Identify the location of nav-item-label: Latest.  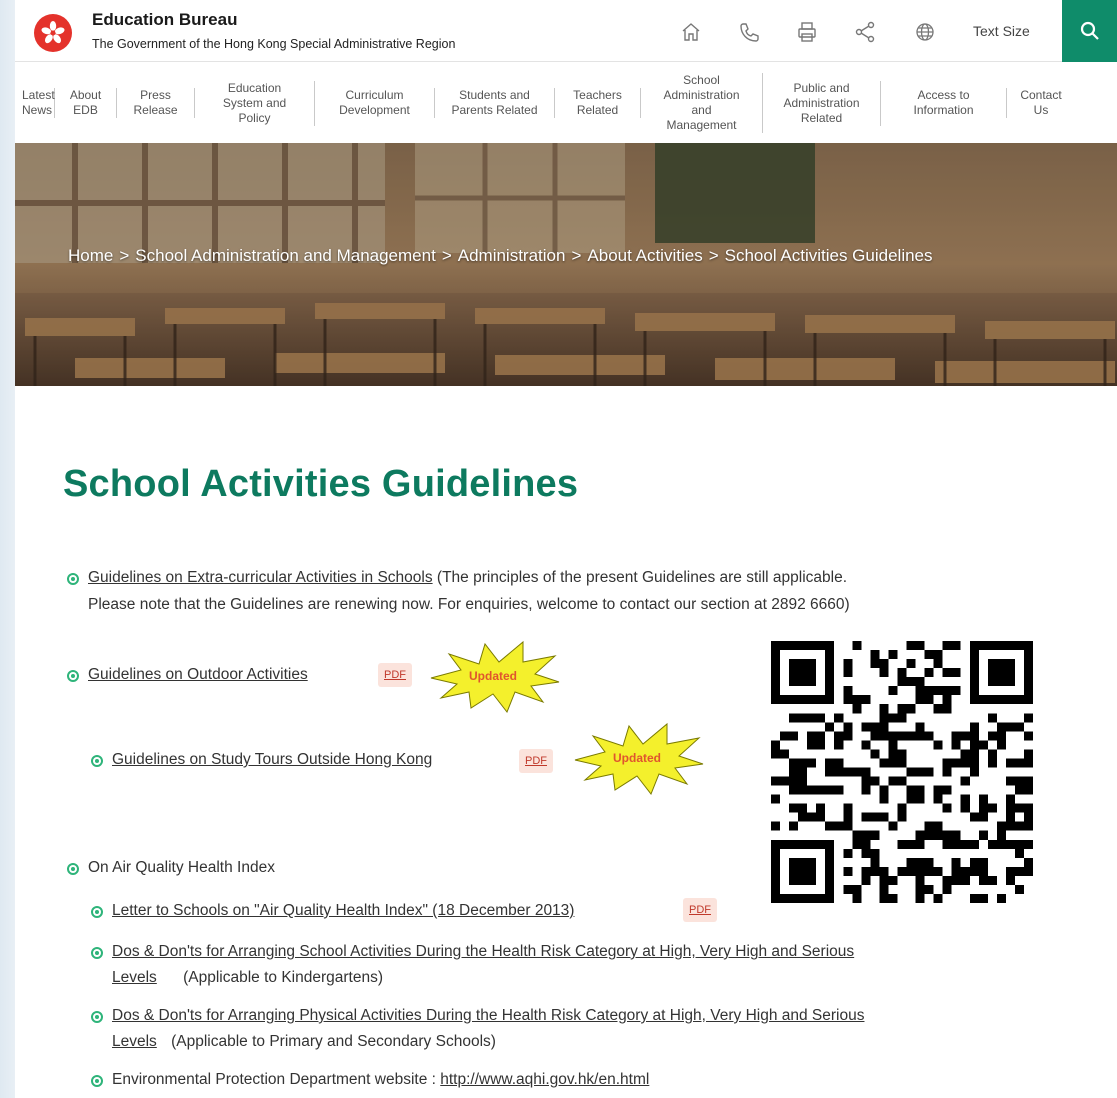
(38, 95).